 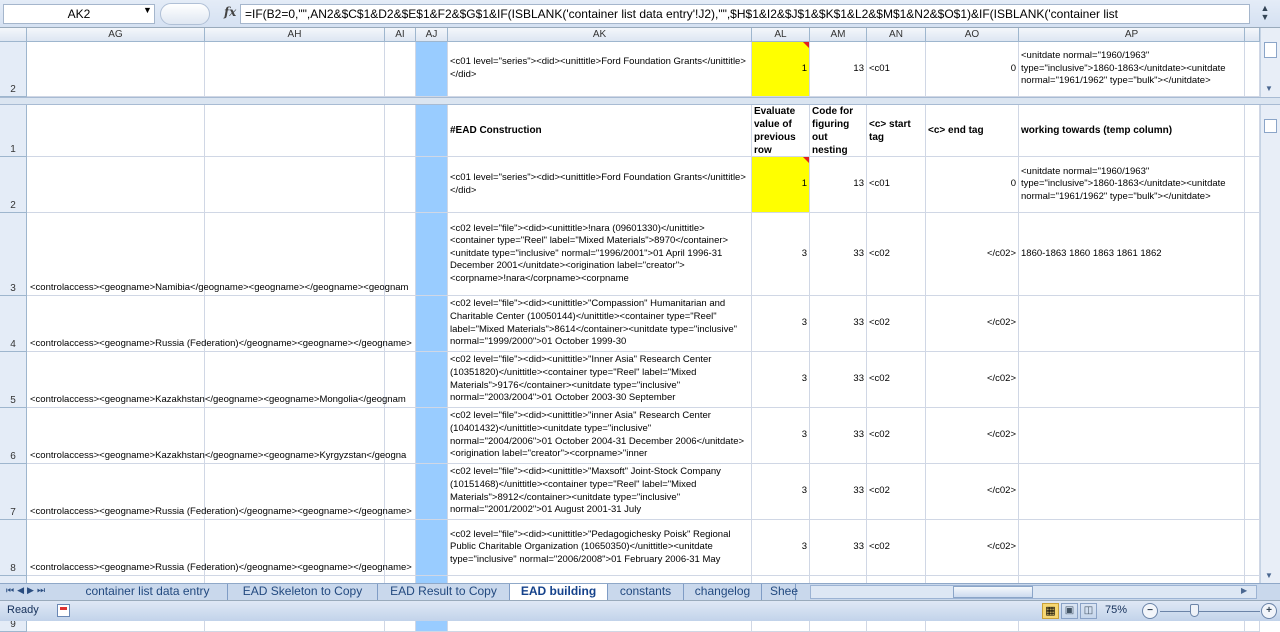 I want to click on cell-ak: #EAD Construction, so click(x=600, y=131).